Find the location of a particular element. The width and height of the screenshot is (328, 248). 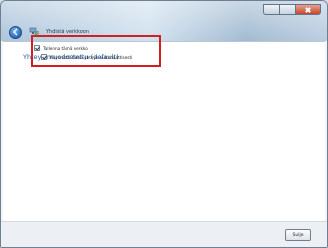

maximize-button is located at coordinates (287, 9).